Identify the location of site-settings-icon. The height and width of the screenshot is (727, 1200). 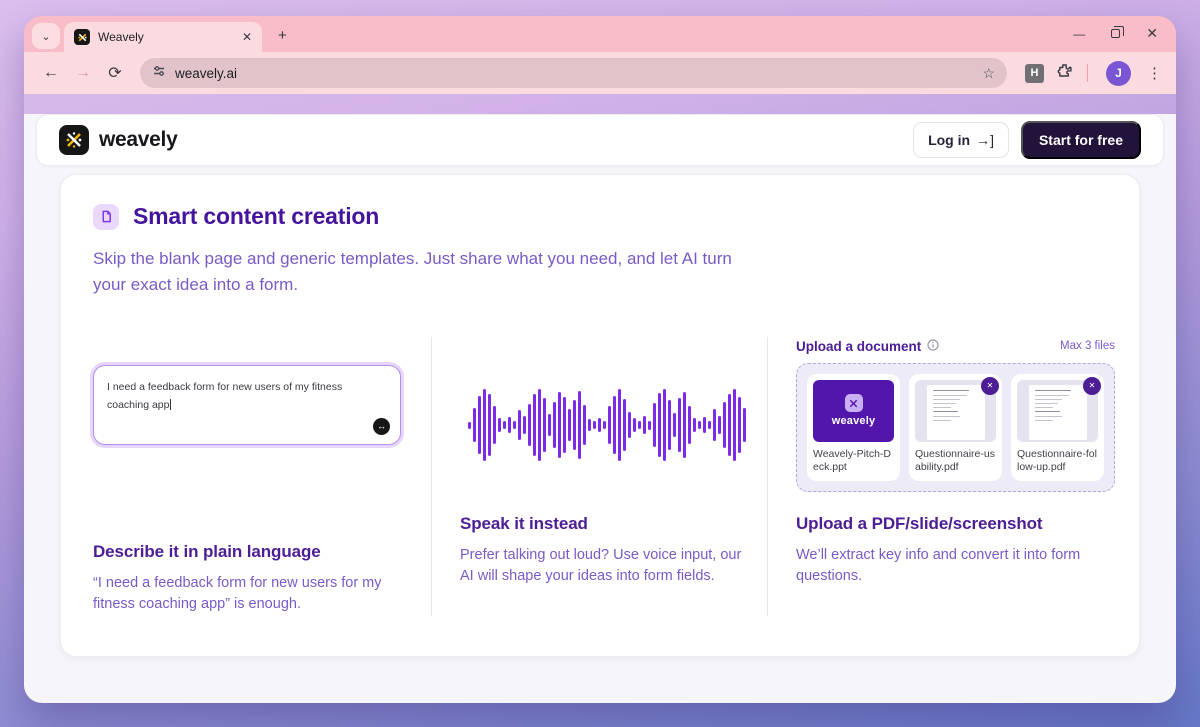
(159, 73).